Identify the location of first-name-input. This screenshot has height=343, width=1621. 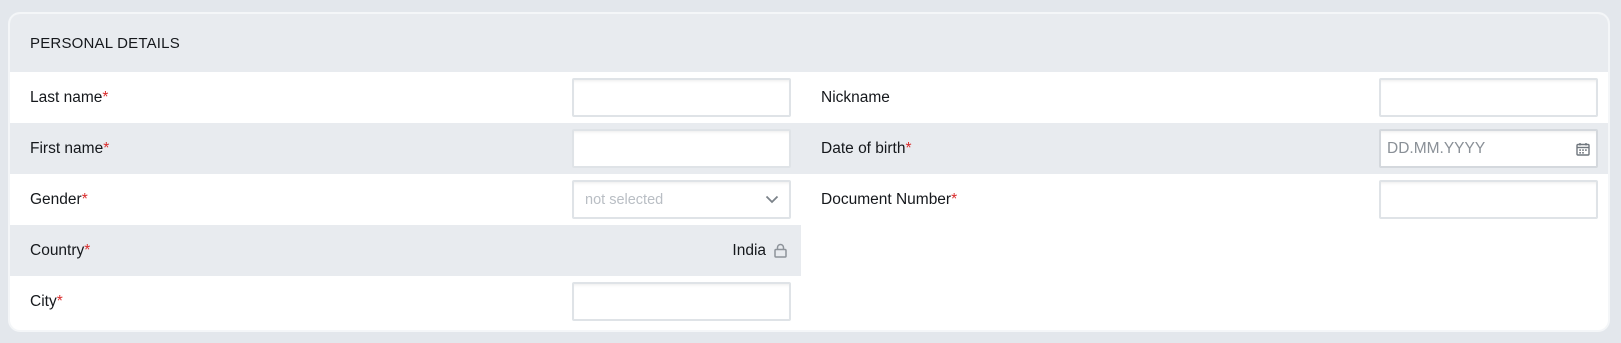
(682, 148).